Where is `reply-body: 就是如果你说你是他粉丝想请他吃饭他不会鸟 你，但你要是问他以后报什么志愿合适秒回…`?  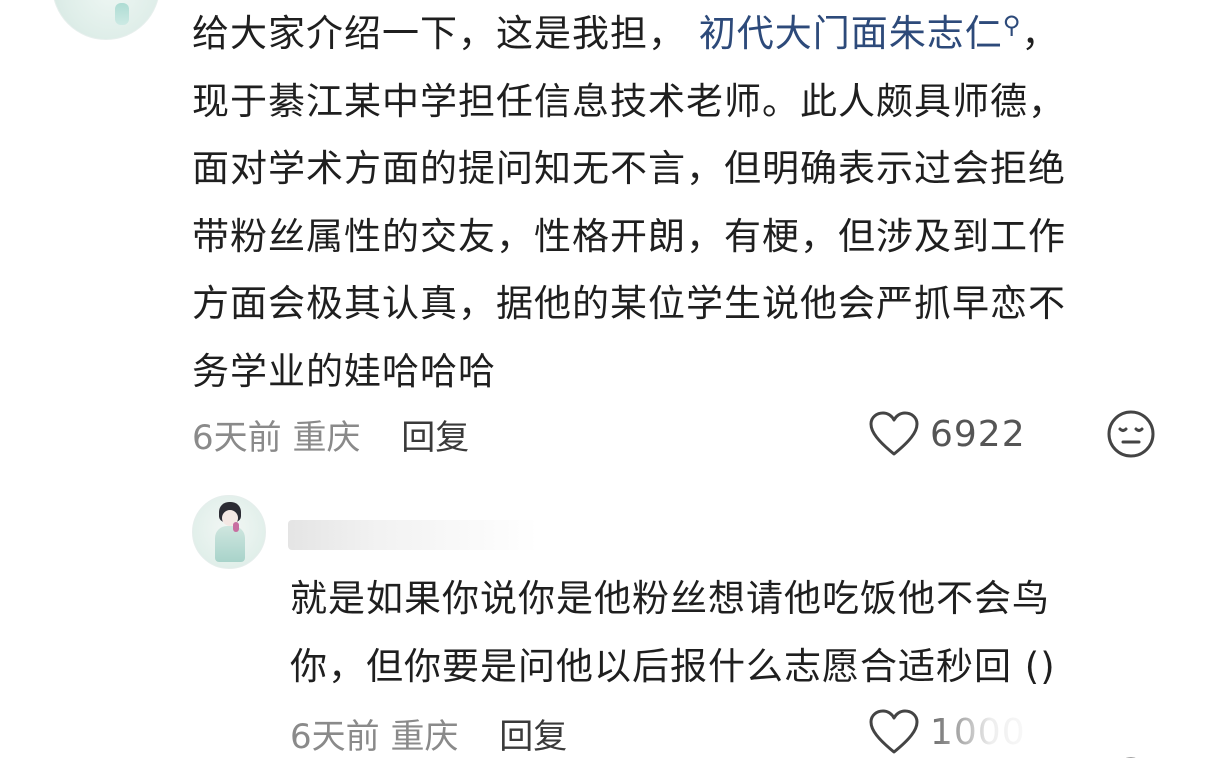
reply-body: 就是如果你说你是他粉丝想请他吃饭他不会鸟 你，但你要是问他以后报什么志愿合适秒回… is located at coordinates (730, 632).